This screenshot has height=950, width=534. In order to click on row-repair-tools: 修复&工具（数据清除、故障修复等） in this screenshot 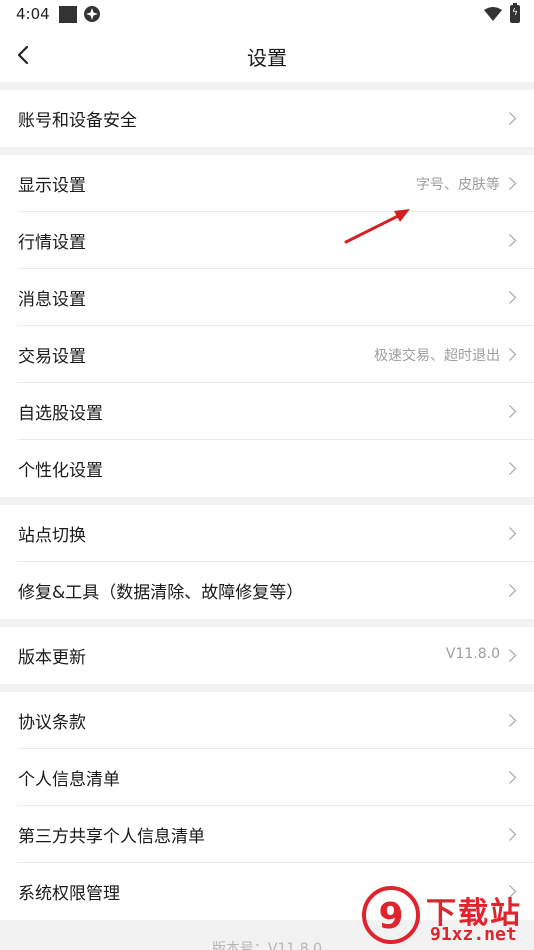, I will do `click(275, 590)`.